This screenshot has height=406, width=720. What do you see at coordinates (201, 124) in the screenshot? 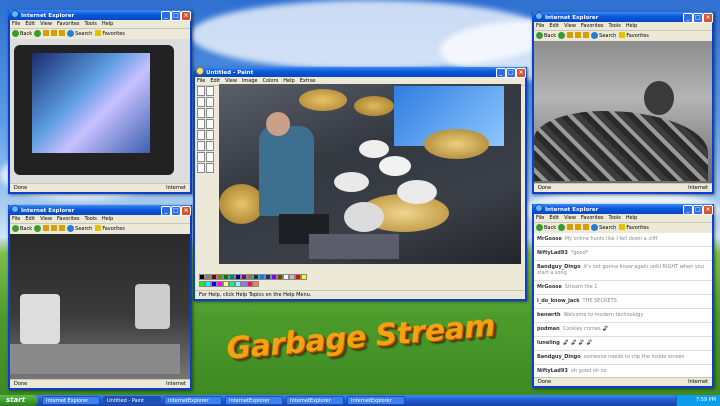
I see `pencil-tool-icon` at bounding box center [201, 124].